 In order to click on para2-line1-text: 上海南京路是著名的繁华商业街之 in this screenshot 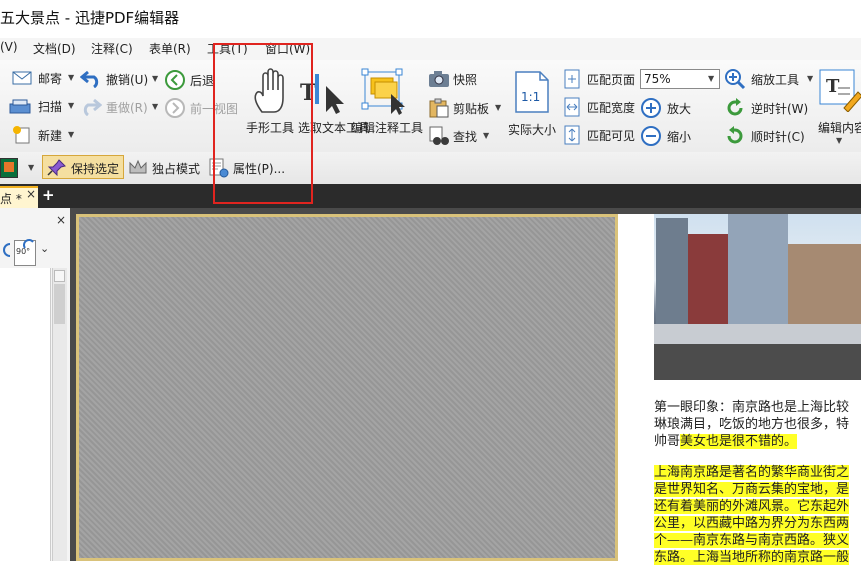, I will do `click(752, 472)`.